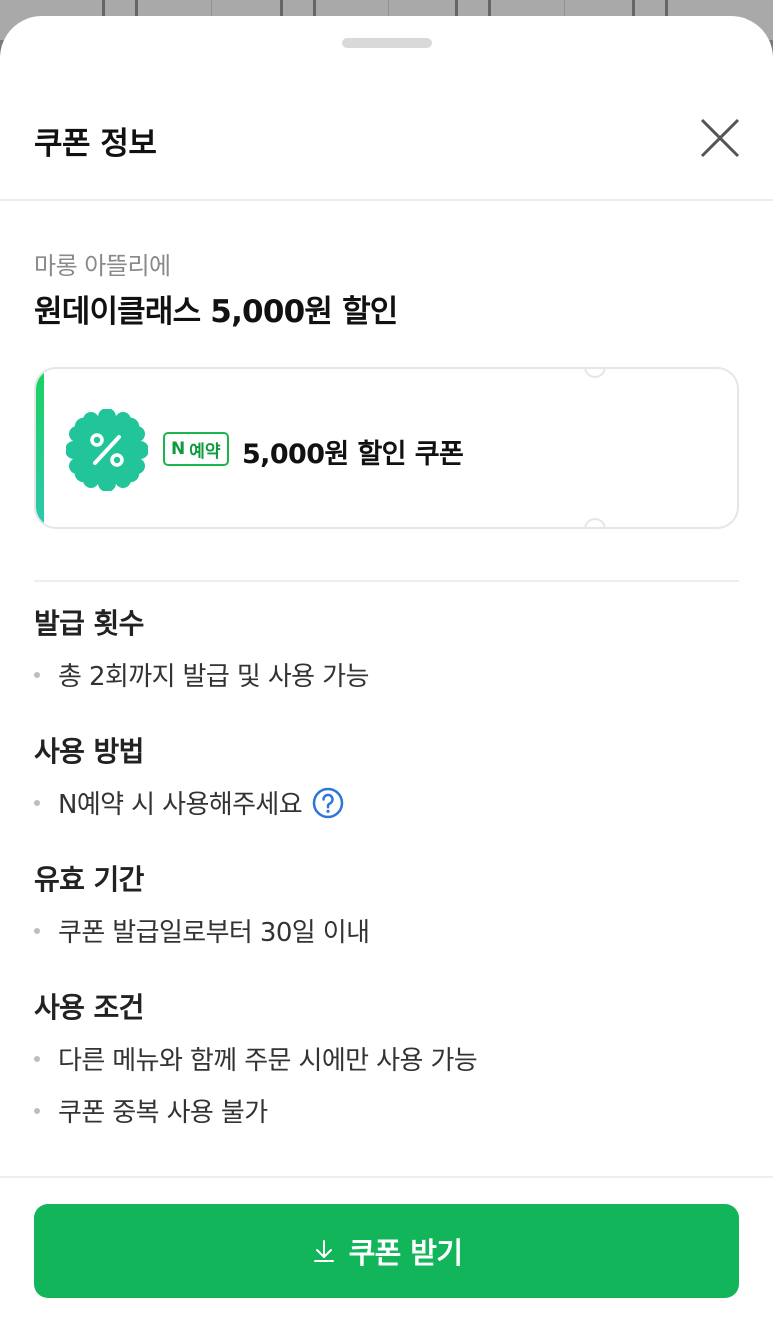 The height and width of the screenshot is (1324, 773). I want to click on list-item: N예약 시 사용해주세요, so click(189, 802).